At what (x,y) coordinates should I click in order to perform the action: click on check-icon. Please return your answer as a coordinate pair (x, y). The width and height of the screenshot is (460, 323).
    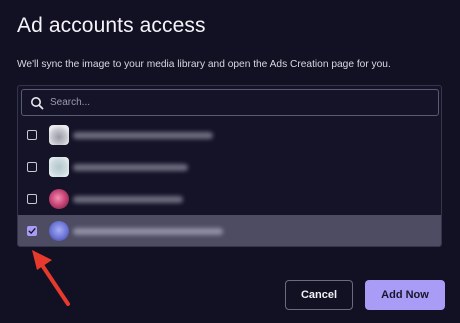
    Looking at the image, I should click on (32, 231).